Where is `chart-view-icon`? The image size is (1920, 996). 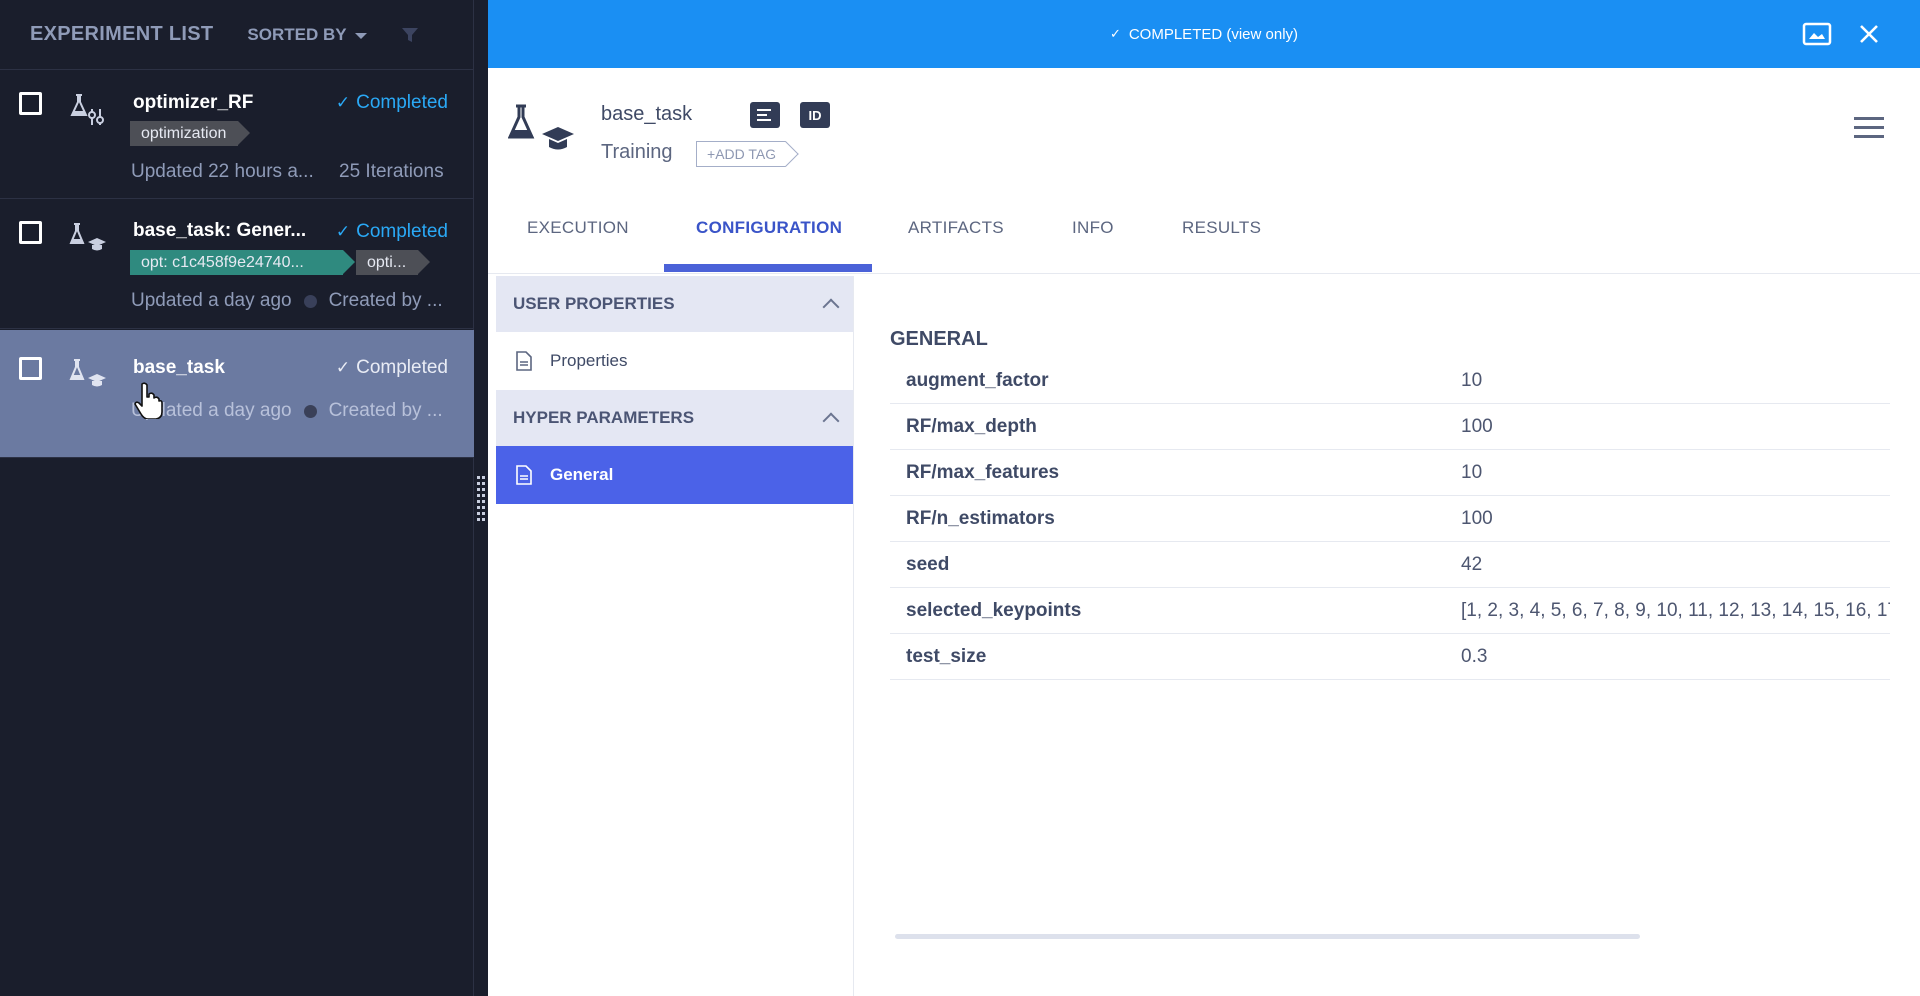
chart-view-icon is located at coordinates (1817, 34).